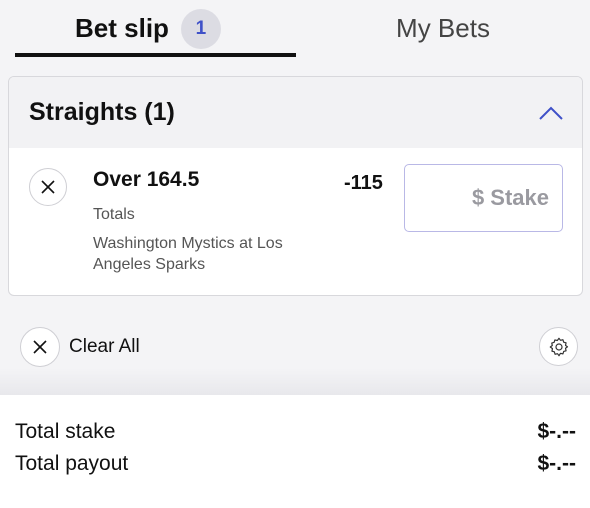 The height and width of the screenshot is (508, 590). Describe the element at coordinates (557, 431) in the screenshot. I see `total-stake-value: $-.--` at that location.